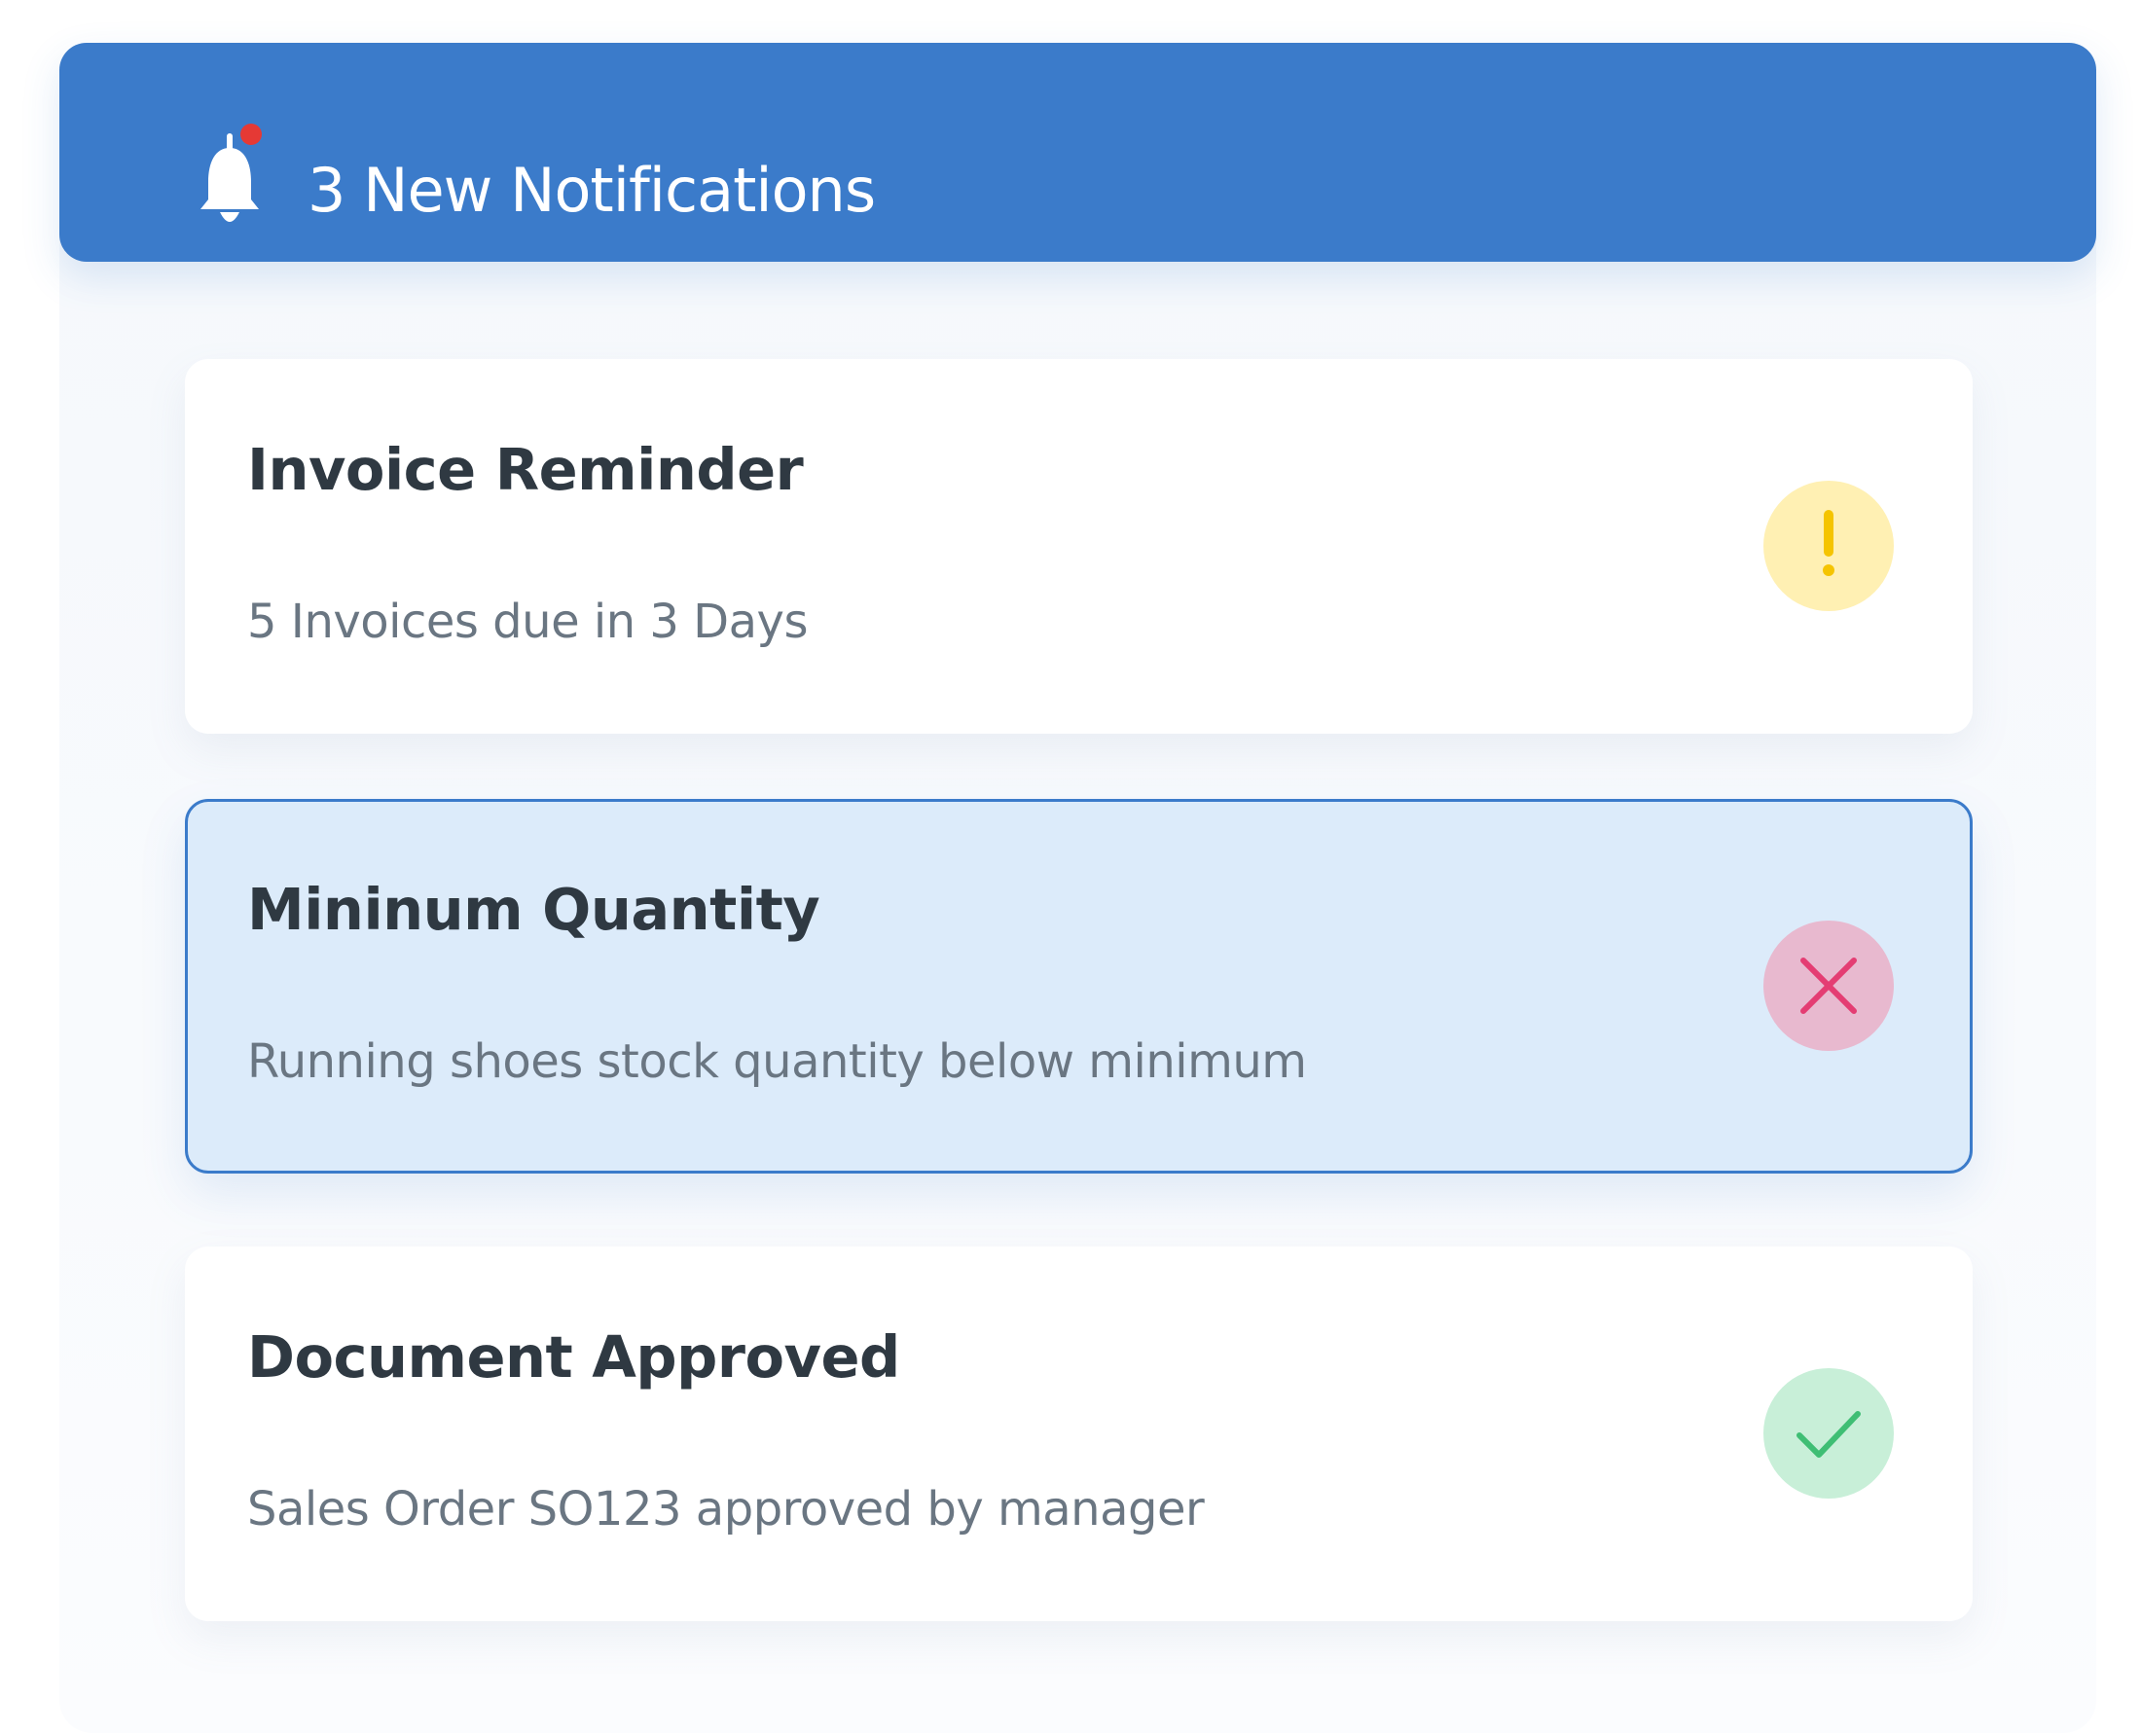 This screenshot has width=2141, height=1736. I want to click on notification-title: Document Approved, so click(573, 1357).